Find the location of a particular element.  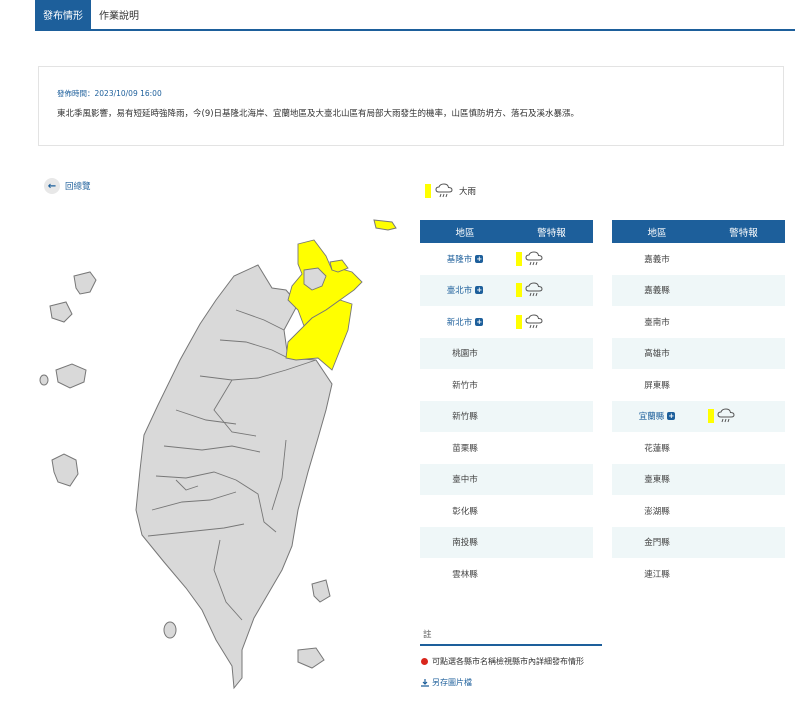

county-label: 嘉義市 is located at coordinates (657, 259).